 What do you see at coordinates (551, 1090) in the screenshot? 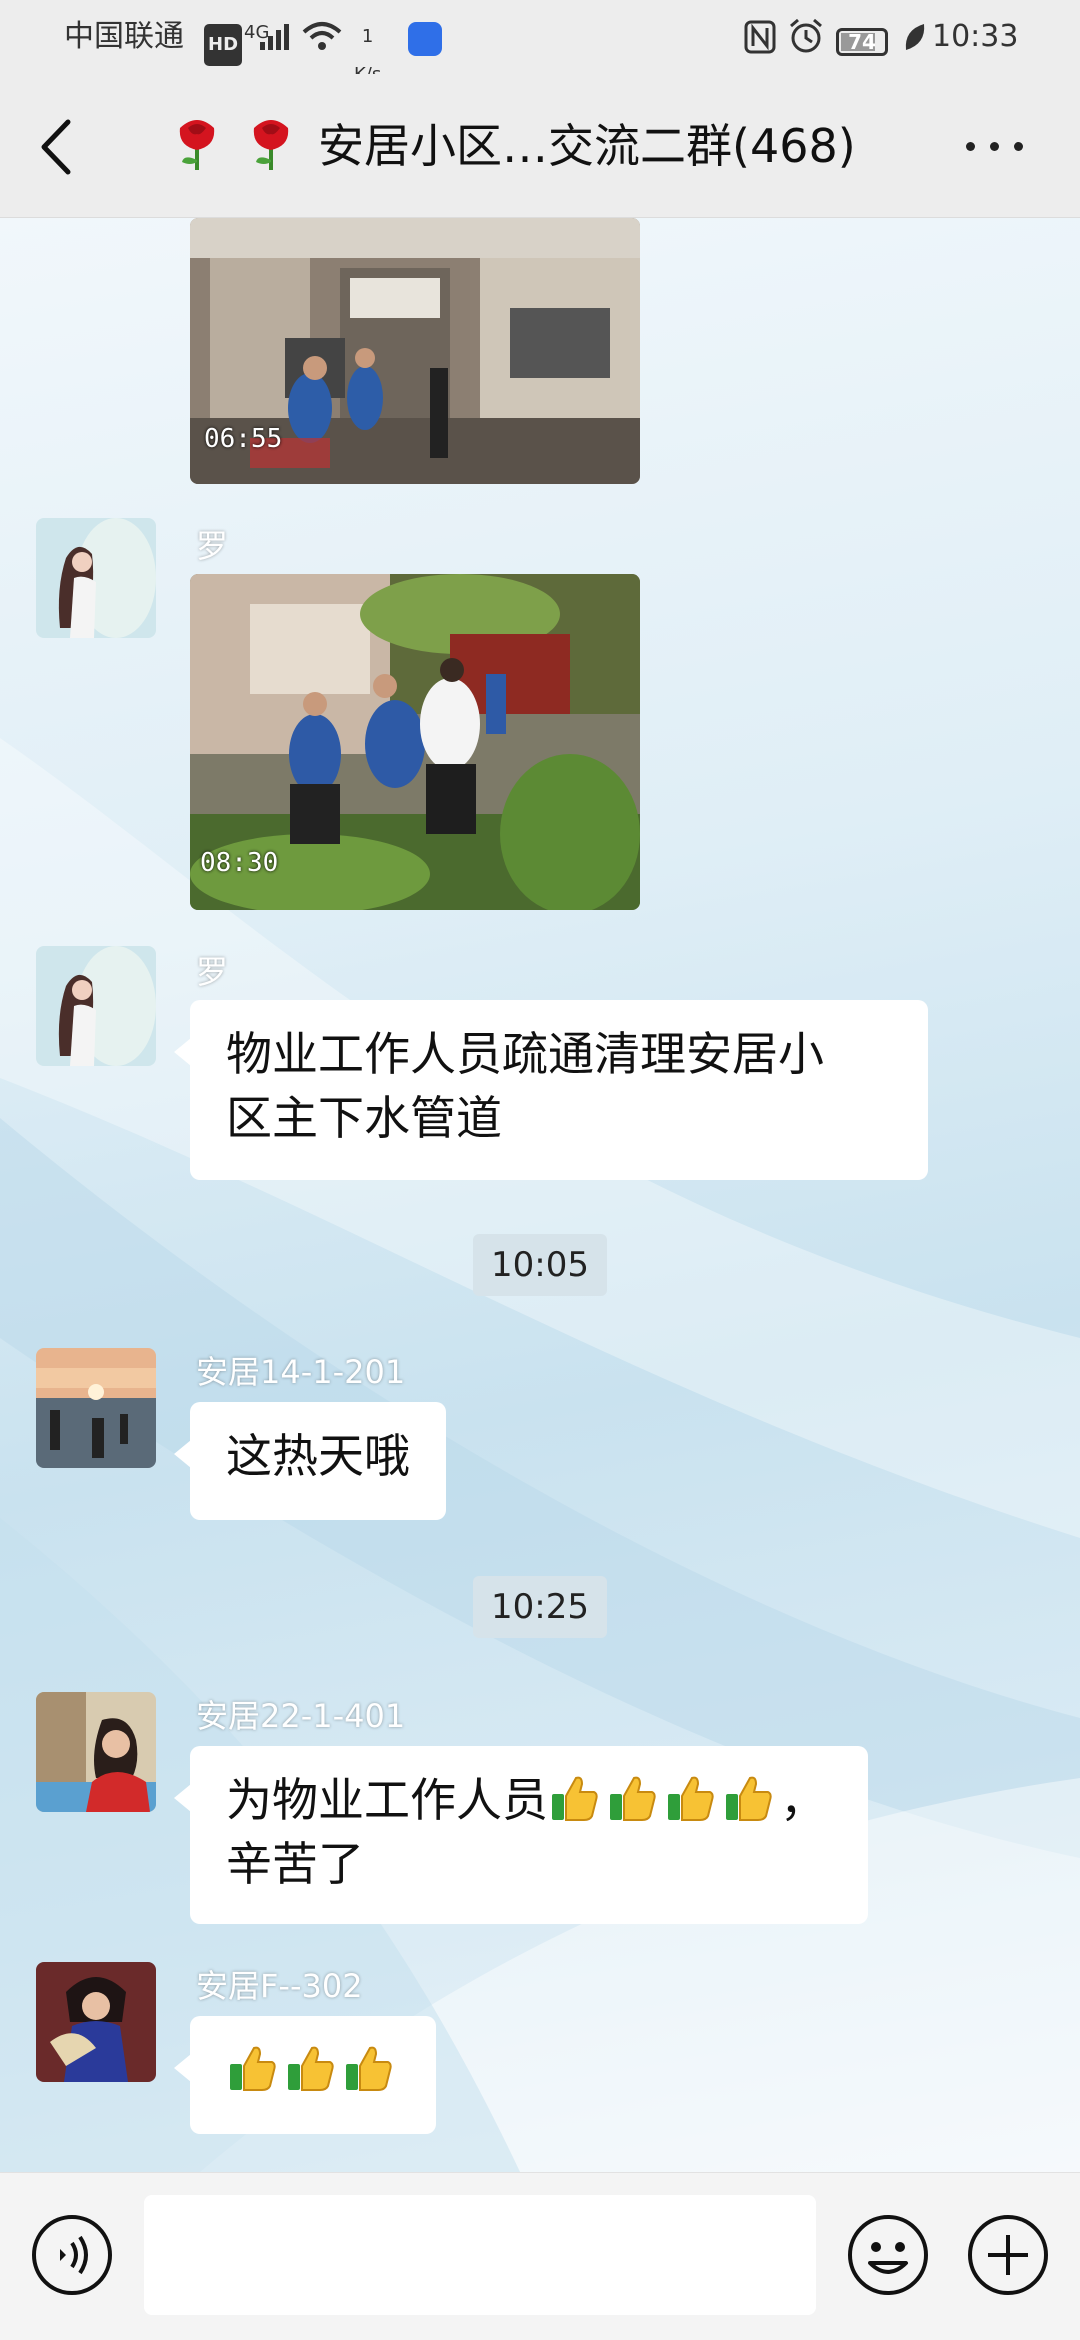
I see `message-bubble: 物业工作人员疏通清理安居小 区主下水管道` at bounding box center [551, 1090].